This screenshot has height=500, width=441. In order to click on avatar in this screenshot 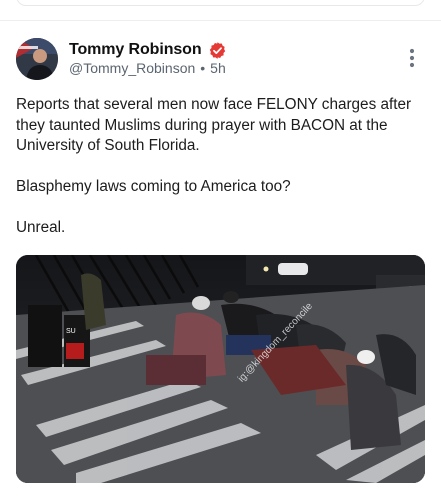, I will do `click(37, 59)`.